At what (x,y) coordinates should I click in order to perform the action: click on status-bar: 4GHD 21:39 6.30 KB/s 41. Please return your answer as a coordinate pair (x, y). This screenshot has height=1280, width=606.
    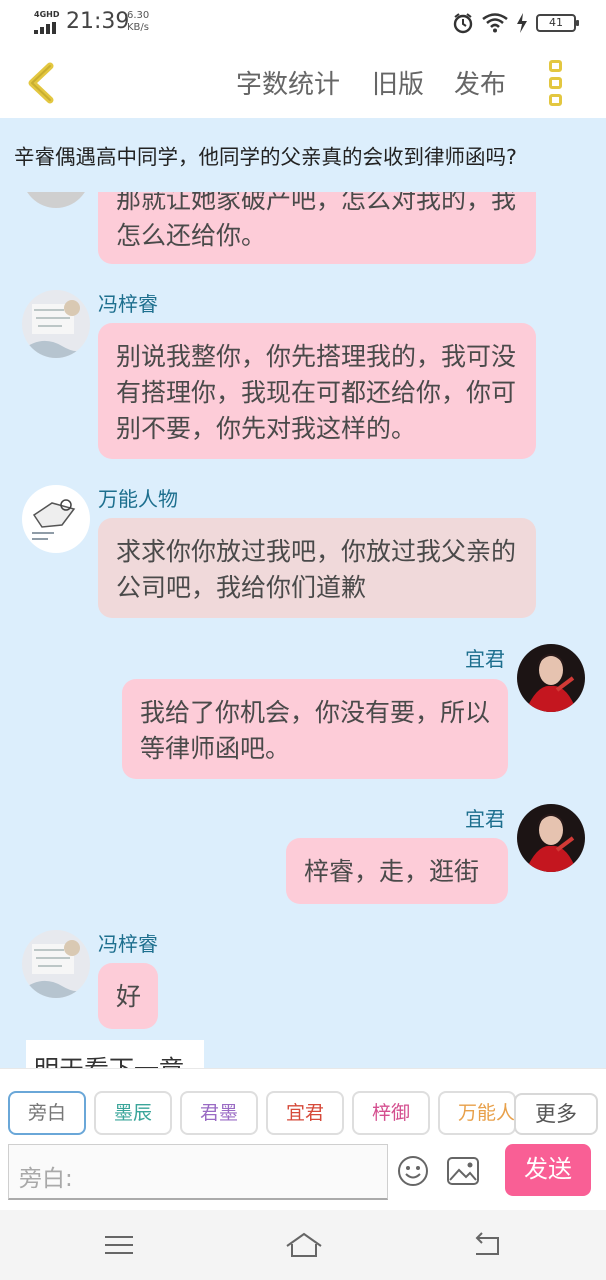
    Looking at the image, I should click on (303, 25).